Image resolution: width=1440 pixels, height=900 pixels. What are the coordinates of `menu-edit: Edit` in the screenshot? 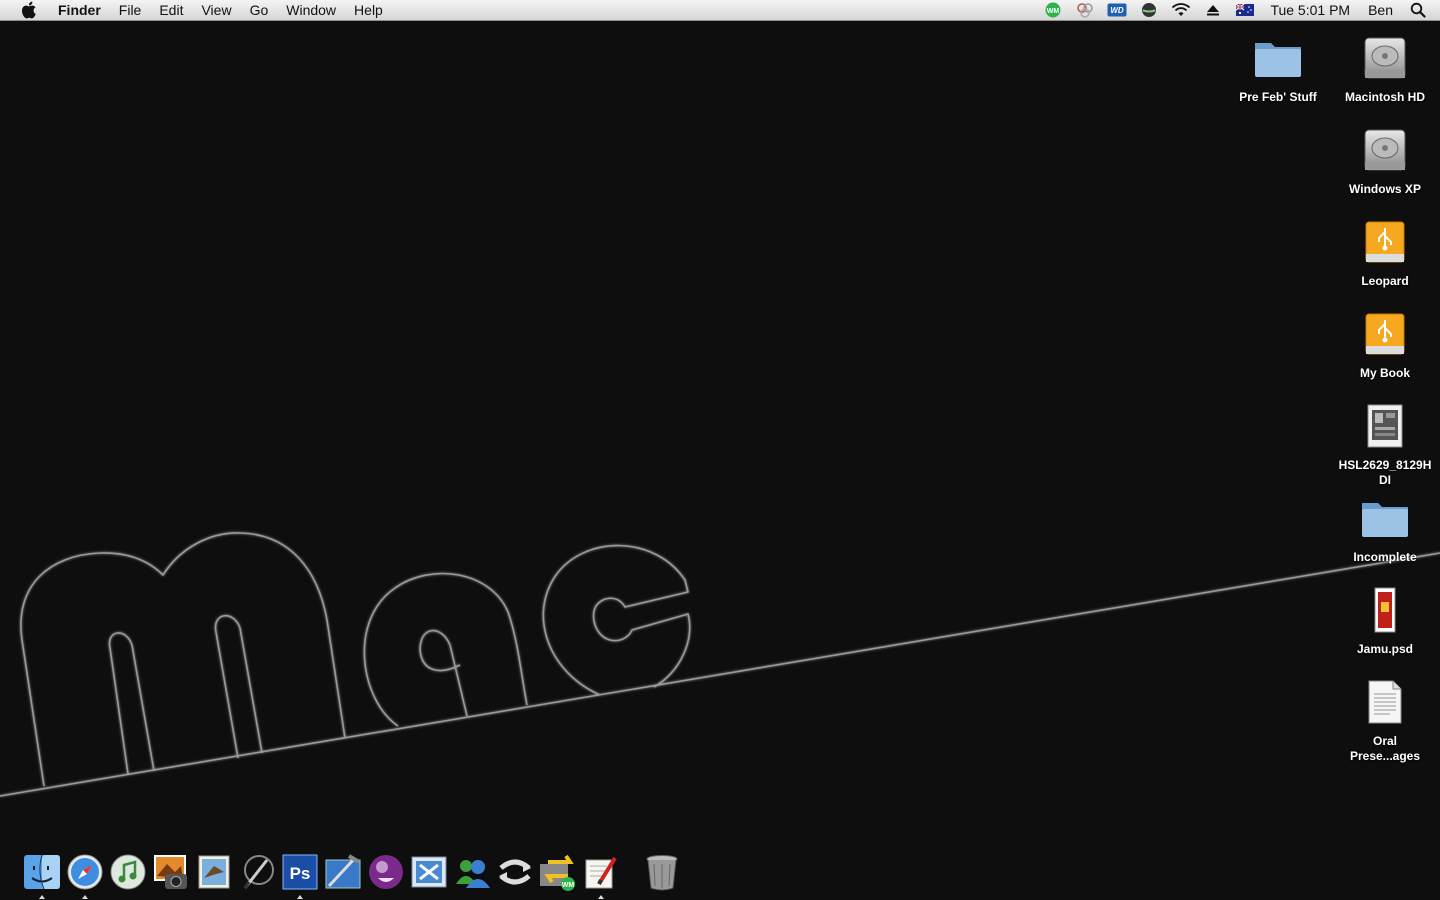 It's located at (171, 10).